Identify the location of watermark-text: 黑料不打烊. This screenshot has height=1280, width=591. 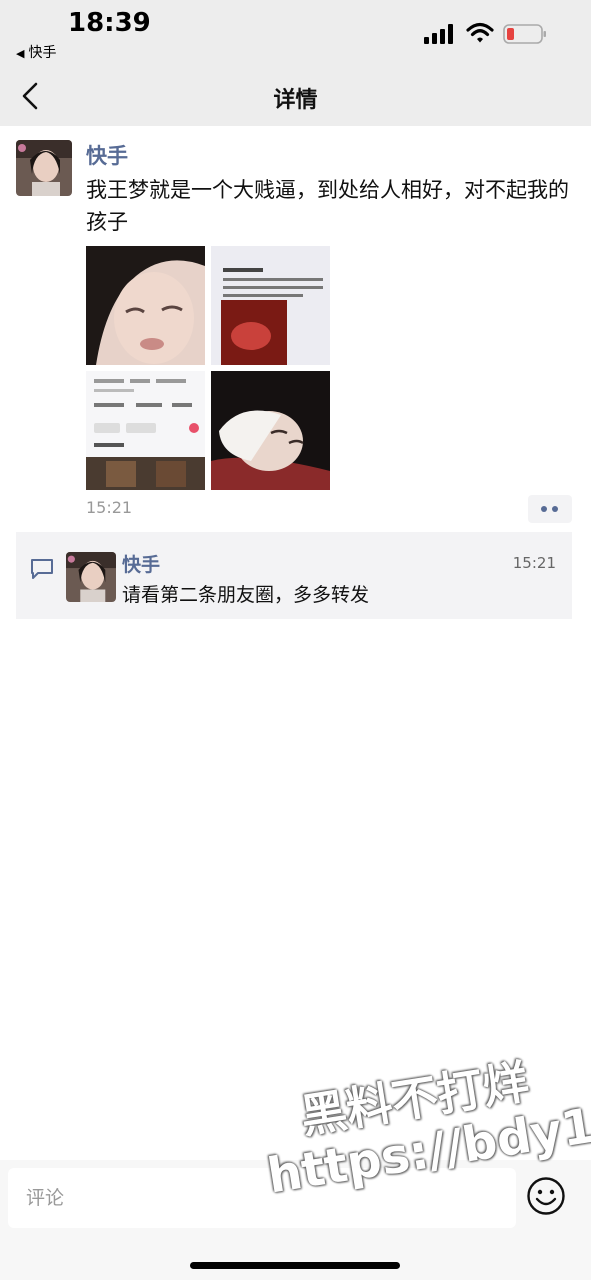
(414, 1099).